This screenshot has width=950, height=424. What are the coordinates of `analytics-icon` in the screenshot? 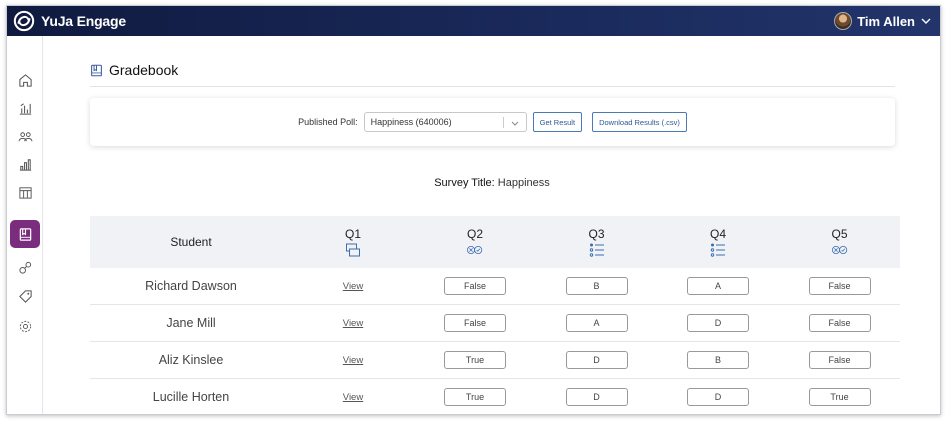 It's located at (25, 108).